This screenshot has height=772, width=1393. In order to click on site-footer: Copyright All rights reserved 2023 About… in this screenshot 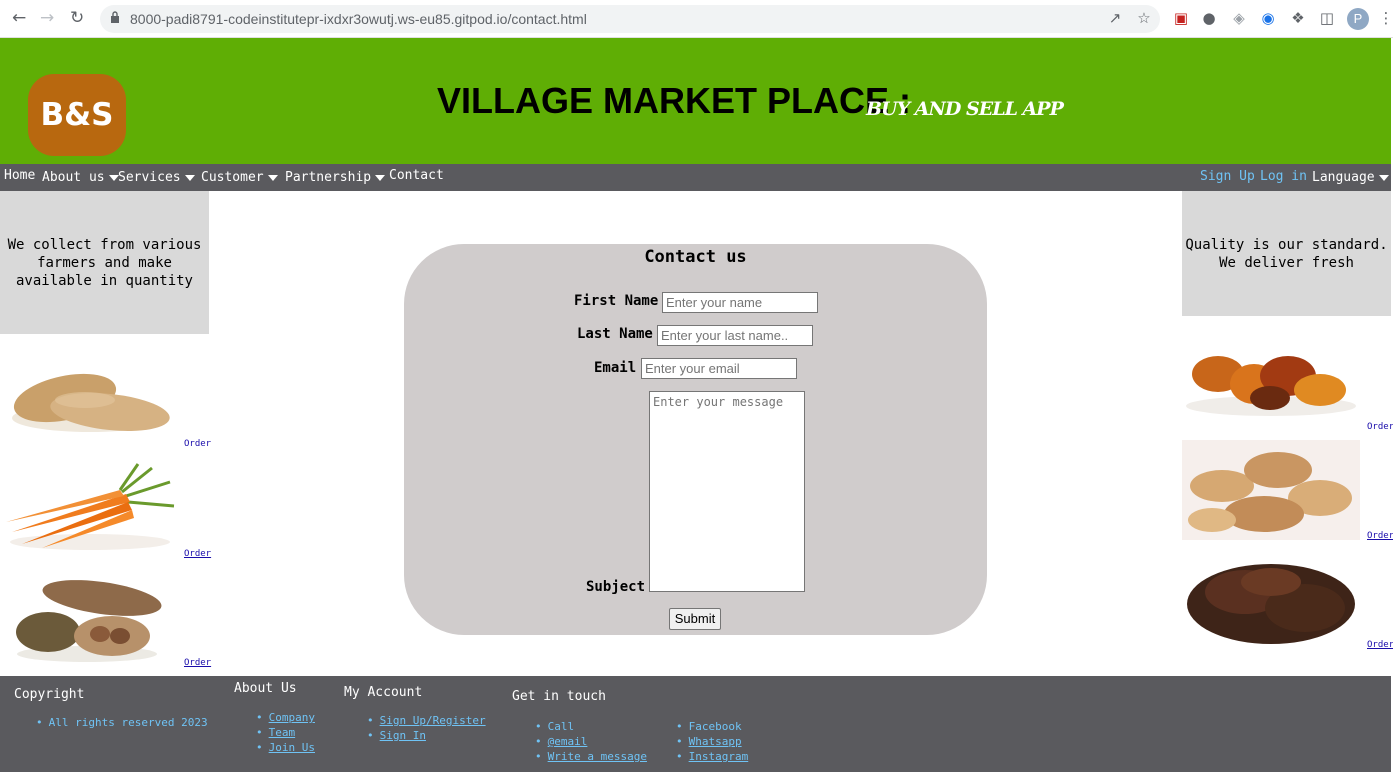, I will do `click(695, 724)`.